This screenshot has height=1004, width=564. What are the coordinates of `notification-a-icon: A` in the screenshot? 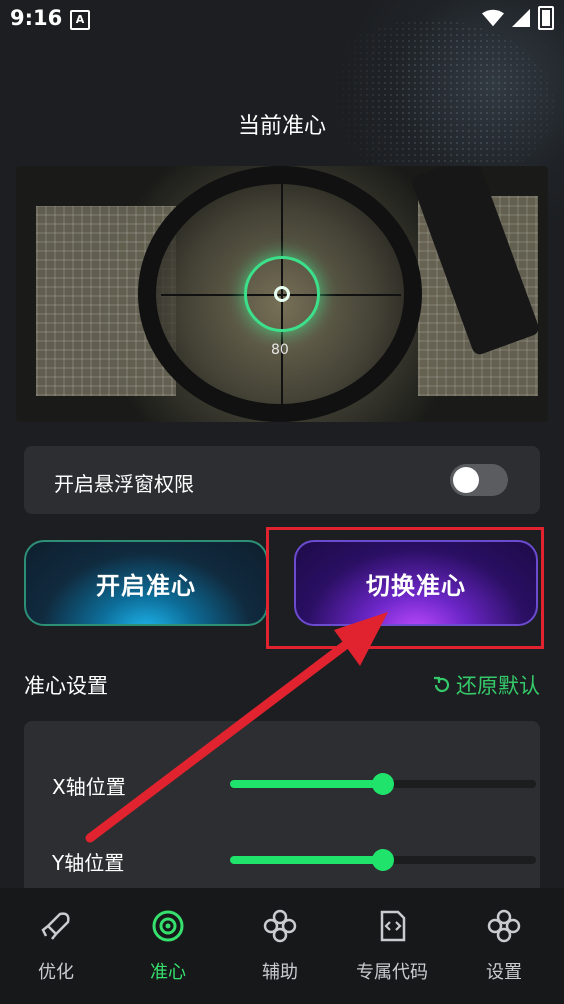 It's located at (80, 20).